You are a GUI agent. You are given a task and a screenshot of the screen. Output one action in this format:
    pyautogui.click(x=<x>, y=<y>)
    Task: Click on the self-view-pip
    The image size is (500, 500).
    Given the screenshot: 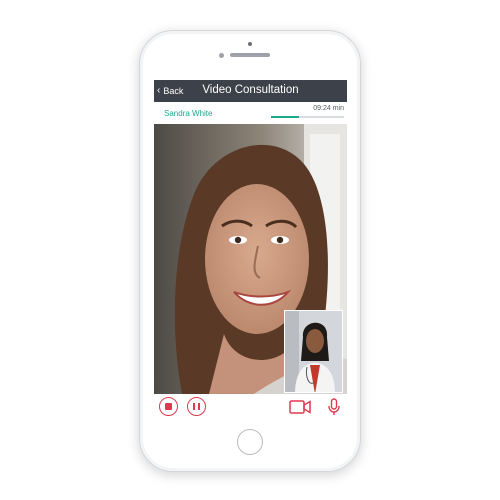 What is the action you would take?
    pyautogui.click(x=313, y=351)
    